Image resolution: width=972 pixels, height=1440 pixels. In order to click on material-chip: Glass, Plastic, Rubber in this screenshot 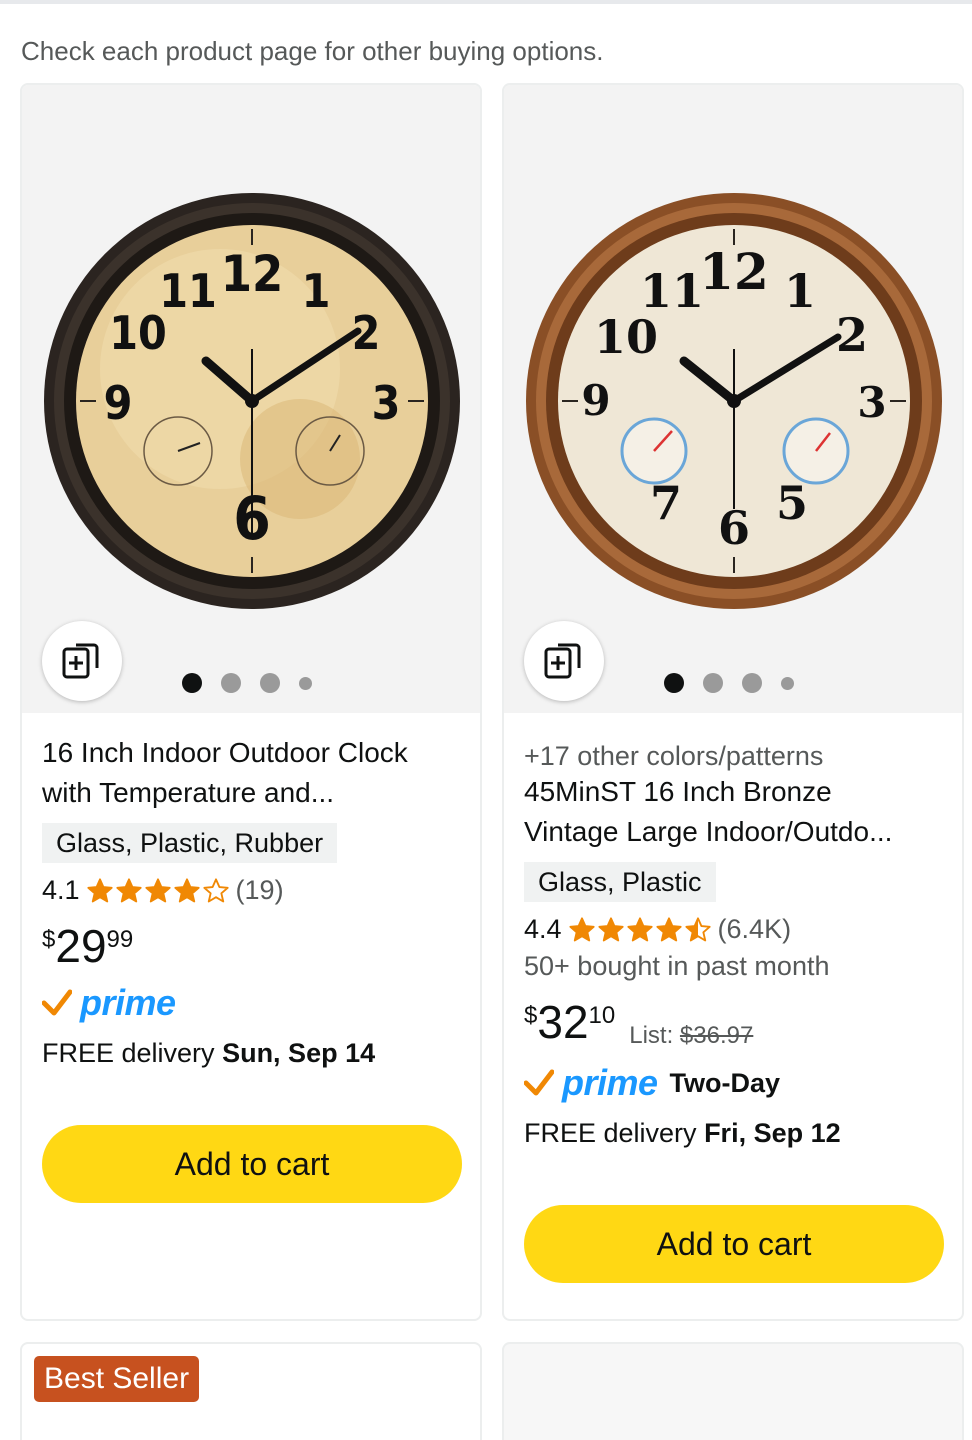, I will do `click(190, 843)`.